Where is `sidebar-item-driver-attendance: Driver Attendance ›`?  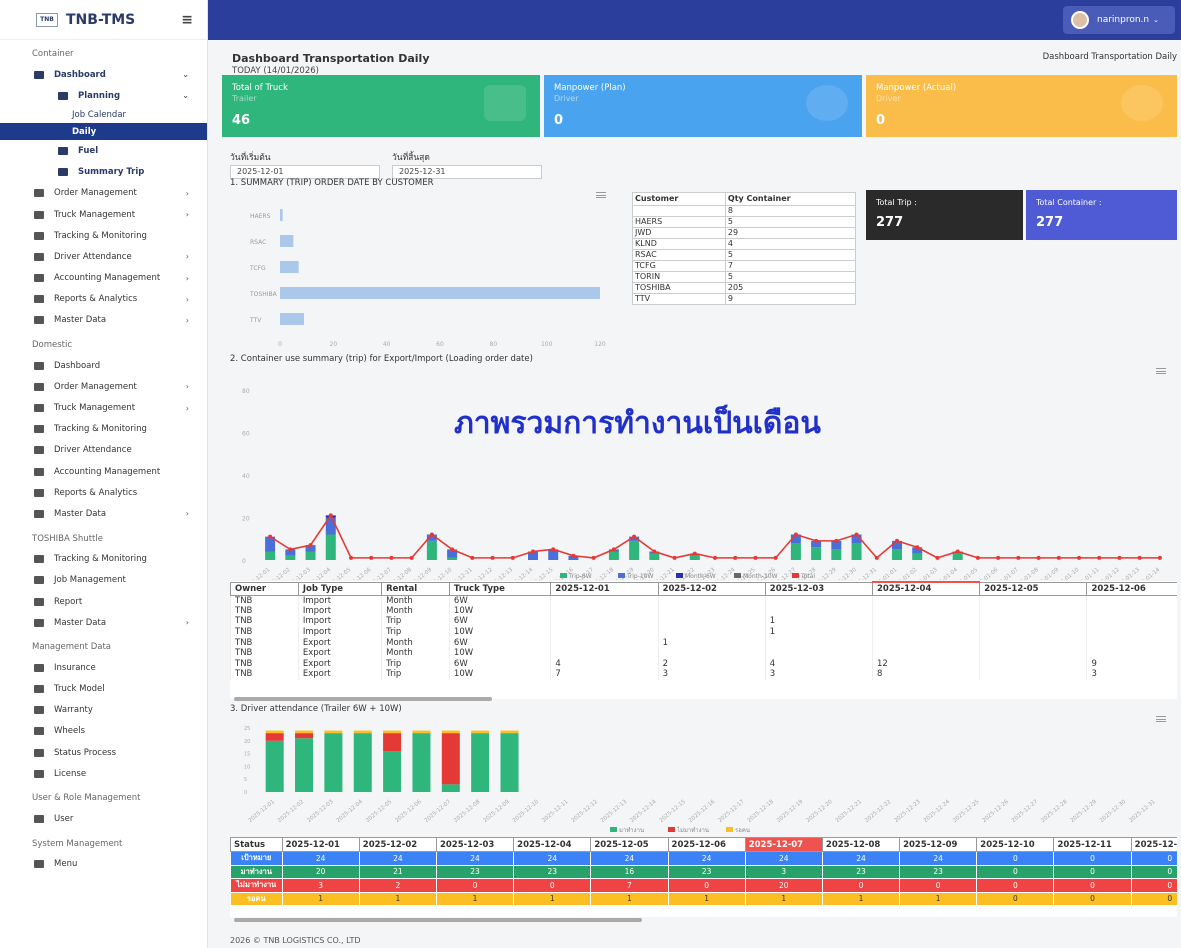 sidebar-item-driver-attendance: Driver Attendance › is located at coordinates (103, 256).